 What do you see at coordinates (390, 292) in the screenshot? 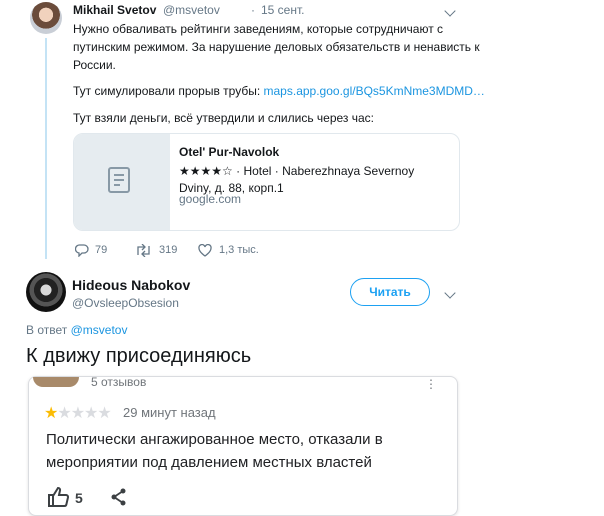
I see `follow-button: Читать` at bounding box center [390, 292].